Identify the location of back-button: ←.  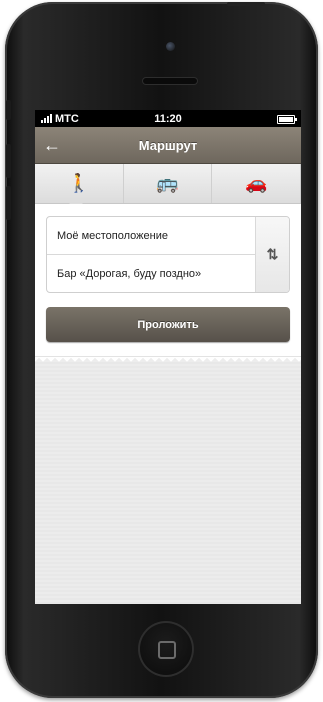
(55, 145).